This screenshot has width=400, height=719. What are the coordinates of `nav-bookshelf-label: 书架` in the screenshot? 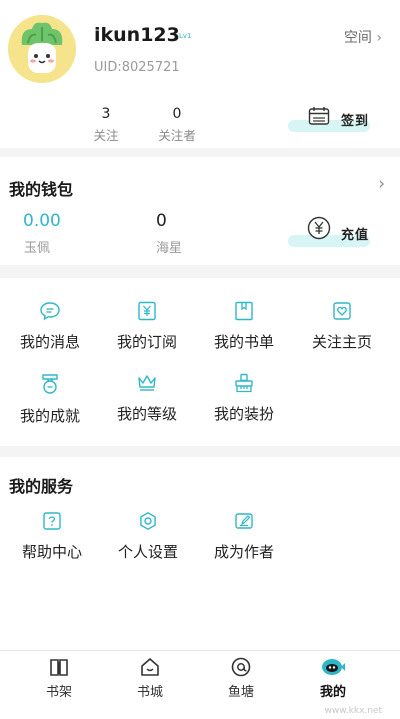 It's located at (58, 692).